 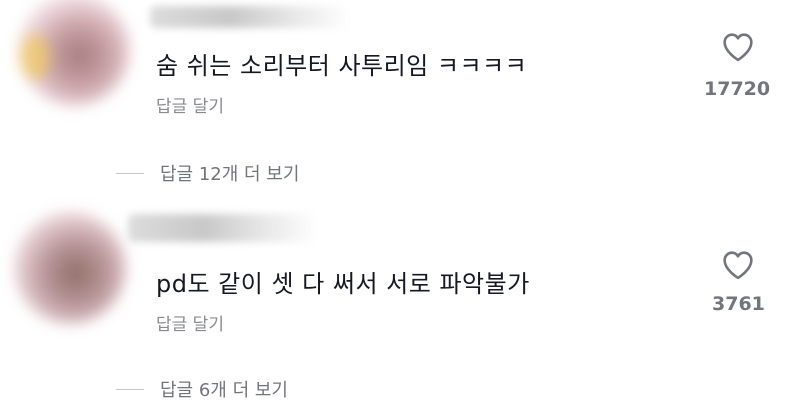 What do you see at coordinates (70, 268) in the screenshot?
I see `avatar` at bounding box center [70, 268].